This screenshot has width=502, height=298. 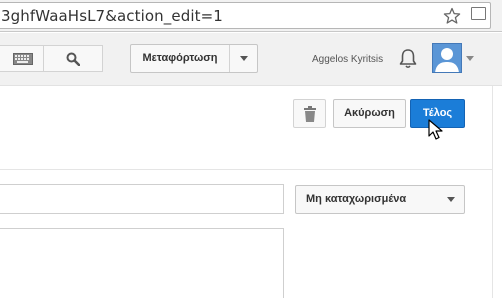 What do you see at coordinates (452, 16) in the screenshot?
I see `star-icon` at bounding box center [452, 16].